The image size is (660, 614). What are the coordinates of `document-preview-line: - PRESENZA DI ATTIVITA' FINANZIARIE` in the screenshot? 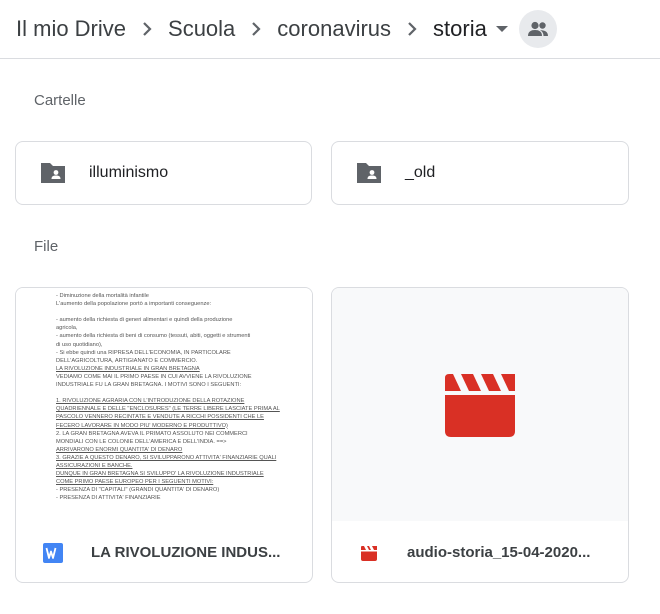 It's located at (108, 498).